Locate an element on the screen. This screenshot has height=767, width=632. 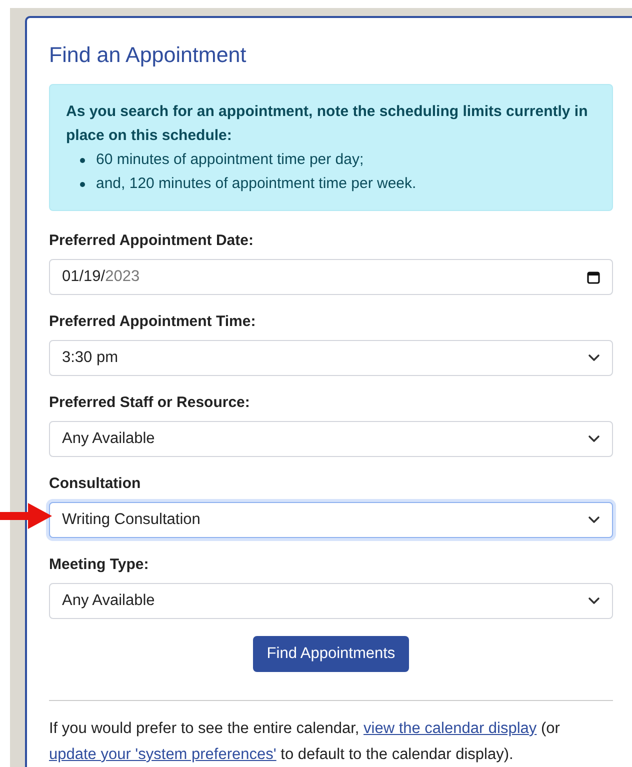
notice-heading: As you search for an appointment, note the scheduling limits currently in place on this schedule: is located at coordinates (327, 124).